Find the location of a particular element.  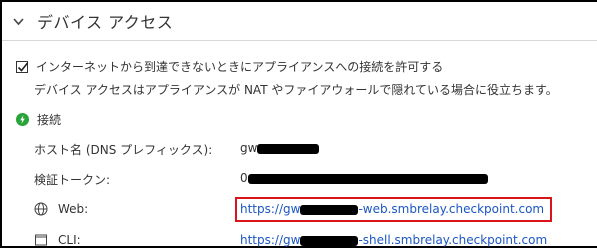

allow-connection-checkbox is located at coordinates (22, 66).